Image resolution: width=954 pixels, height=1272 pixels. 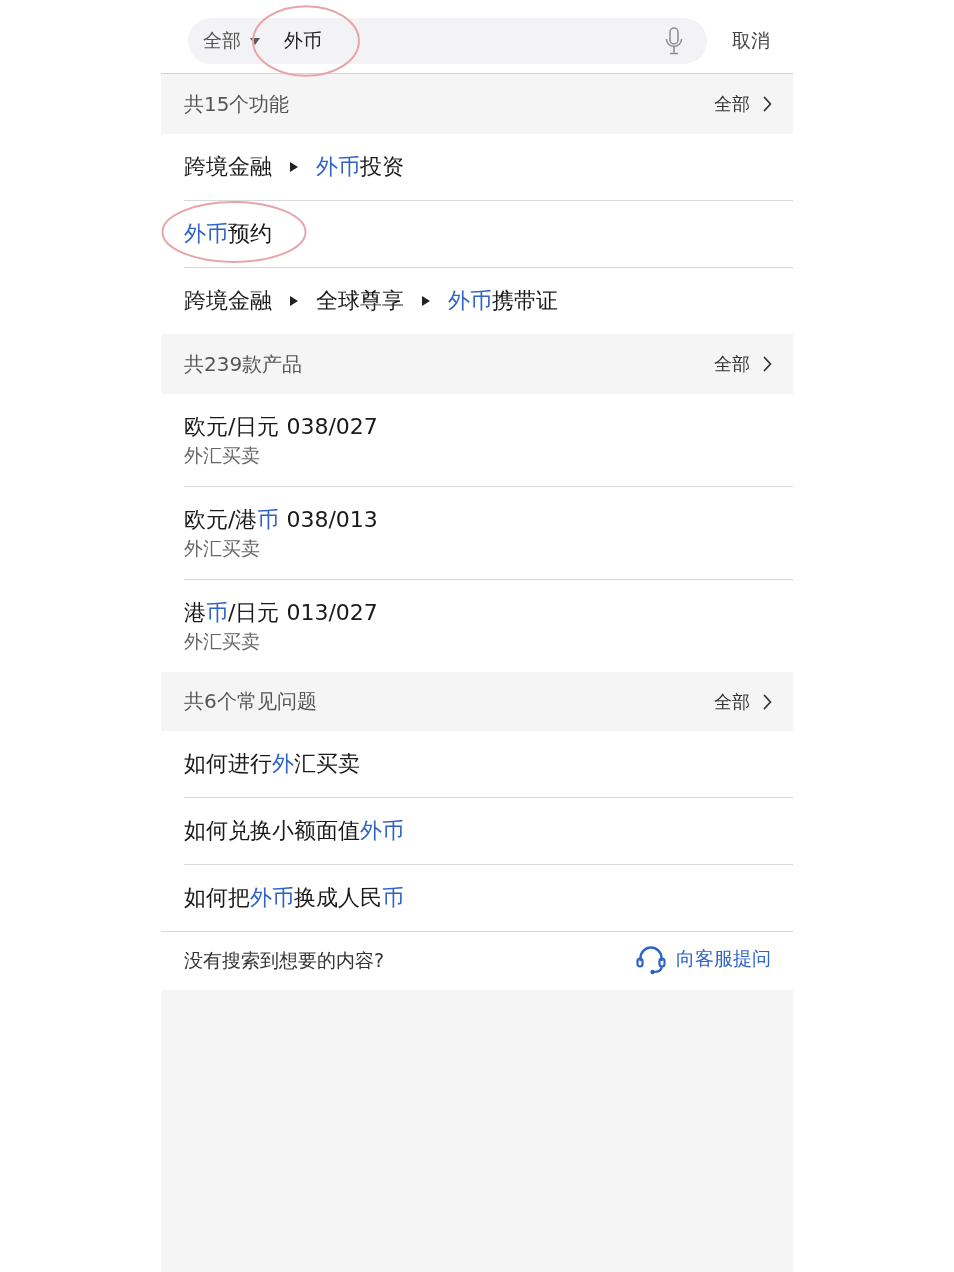 I want to click on product-name: 港币/日元 013/027, so click(x=281, y=613).